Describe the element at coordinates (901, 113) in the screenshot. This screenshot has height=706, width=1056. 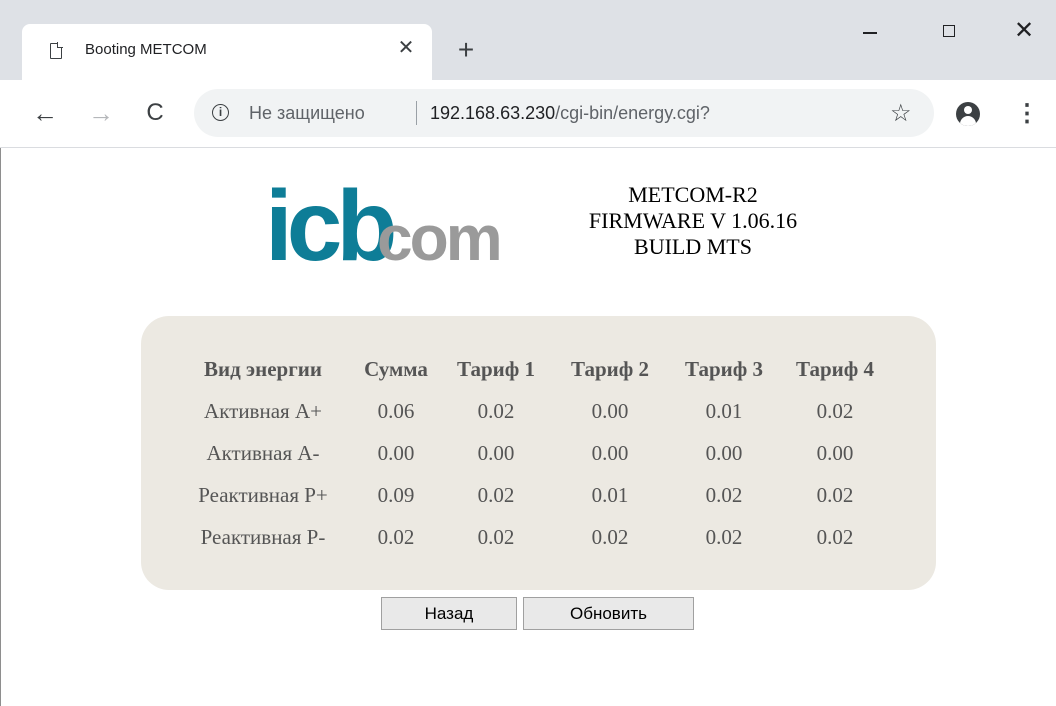
I see `bookmark-star-icon: ☆` at that location.